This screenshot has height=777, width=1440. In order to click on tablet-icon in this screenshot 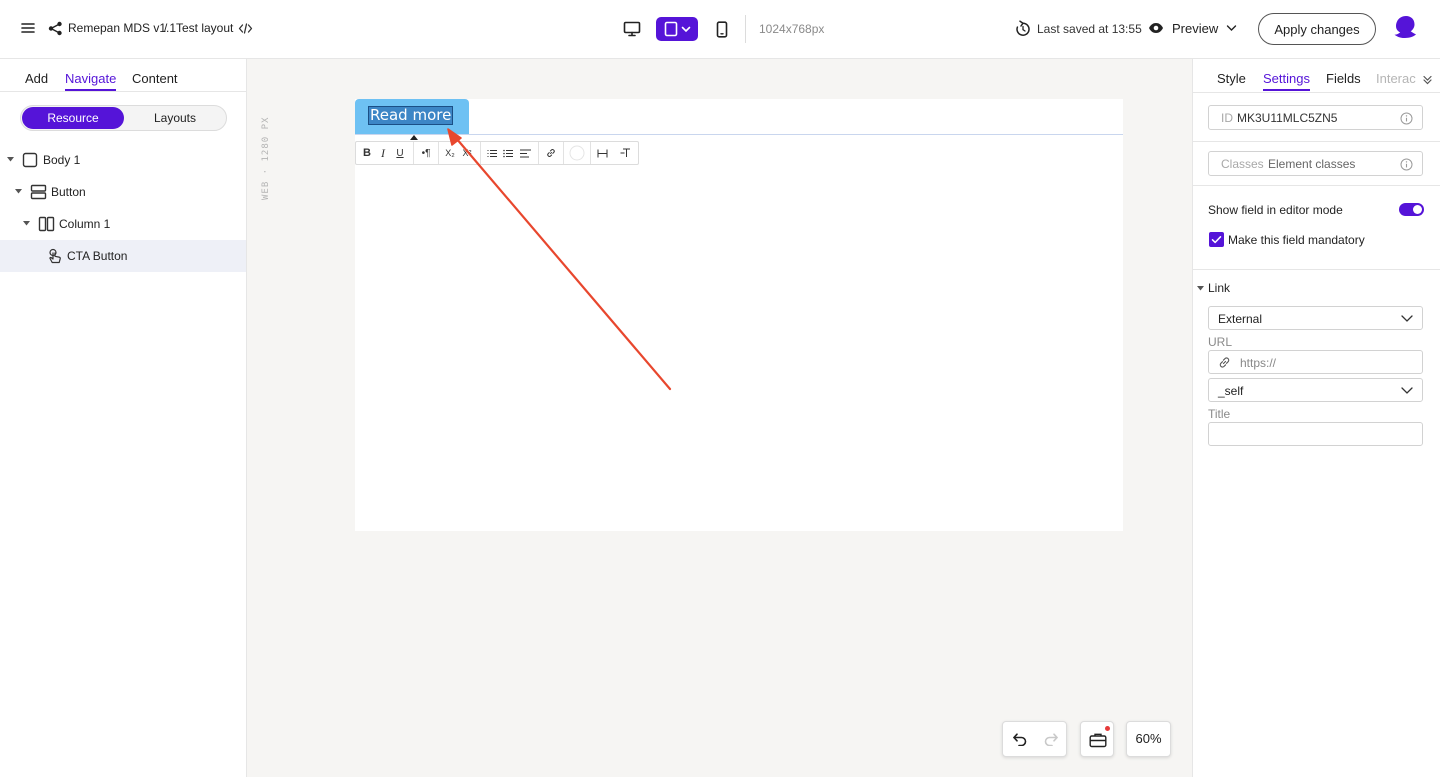, I will do `click(670, 29)`.